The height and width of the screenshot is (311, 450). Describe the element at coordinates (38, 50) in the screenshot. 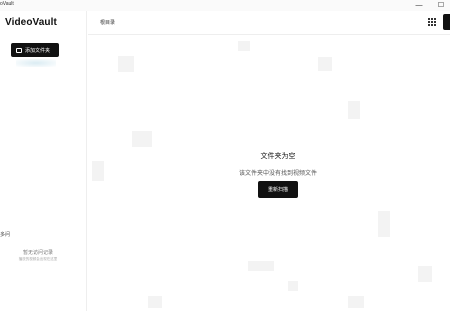

I see `add-folder-label: 添加文件夹` at that location.